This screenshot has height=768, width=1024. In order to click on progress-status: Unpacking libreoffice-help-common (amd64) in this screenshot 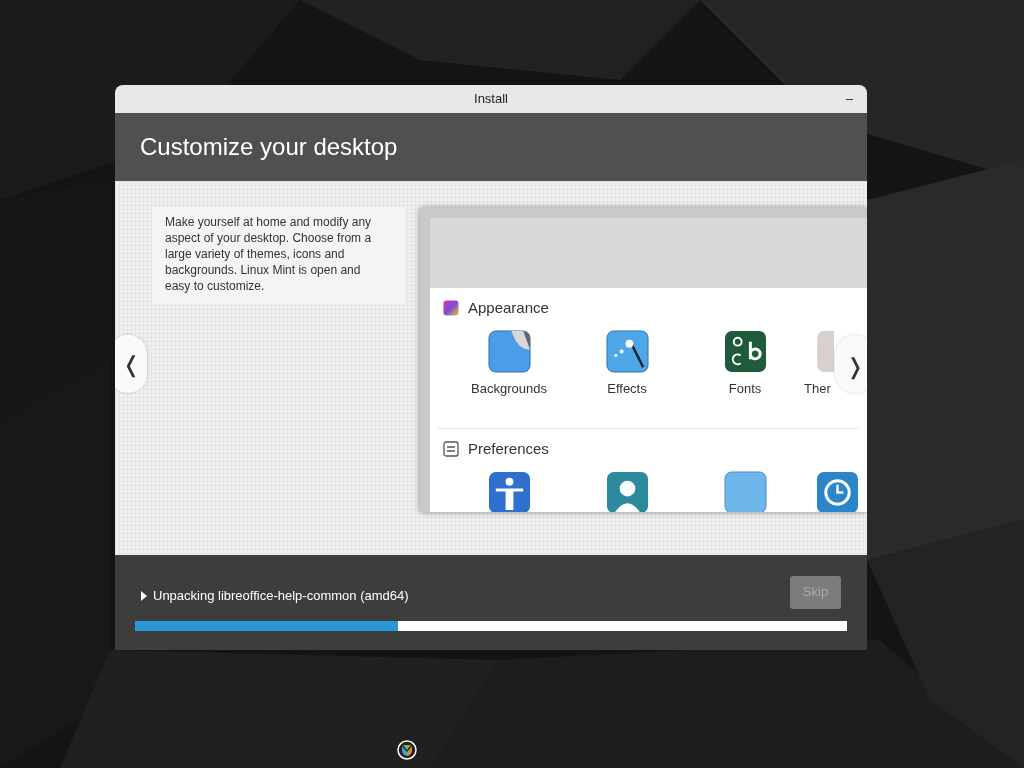, I will do `click(281, 596)`.